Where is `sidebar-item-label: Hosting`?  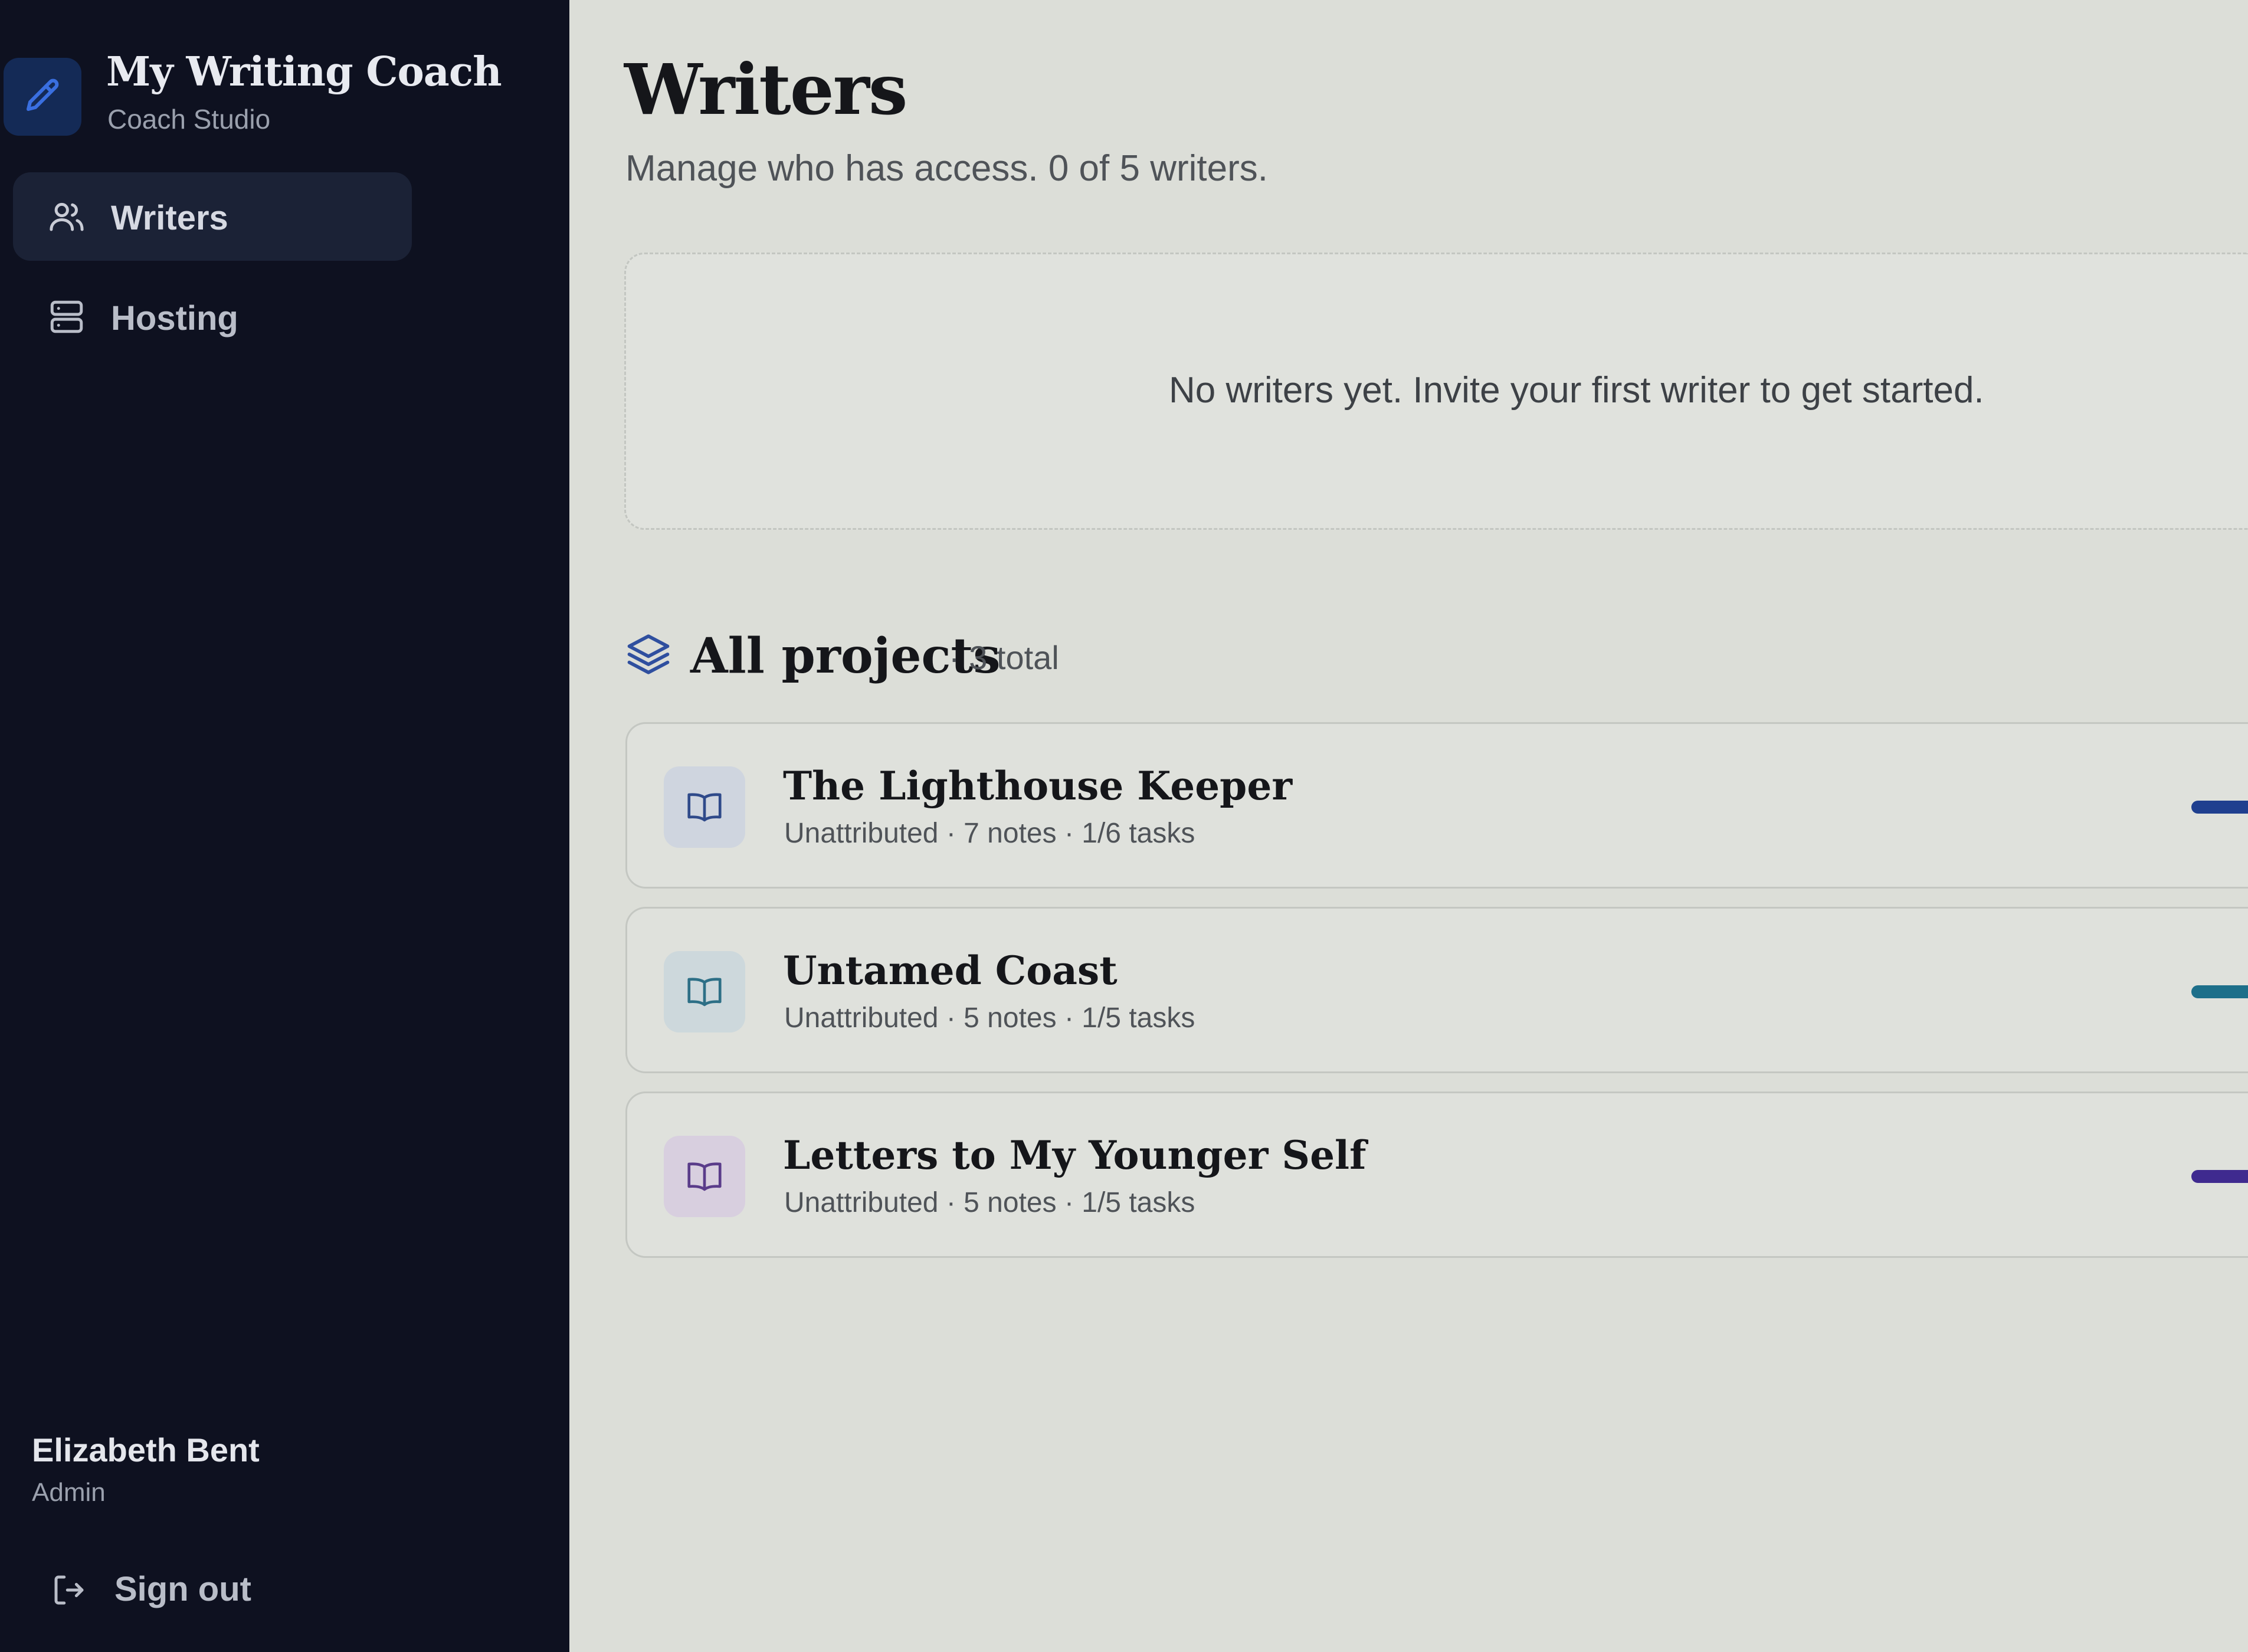 sidebar-item-label: Hosting is located at coordinates (174, 318).